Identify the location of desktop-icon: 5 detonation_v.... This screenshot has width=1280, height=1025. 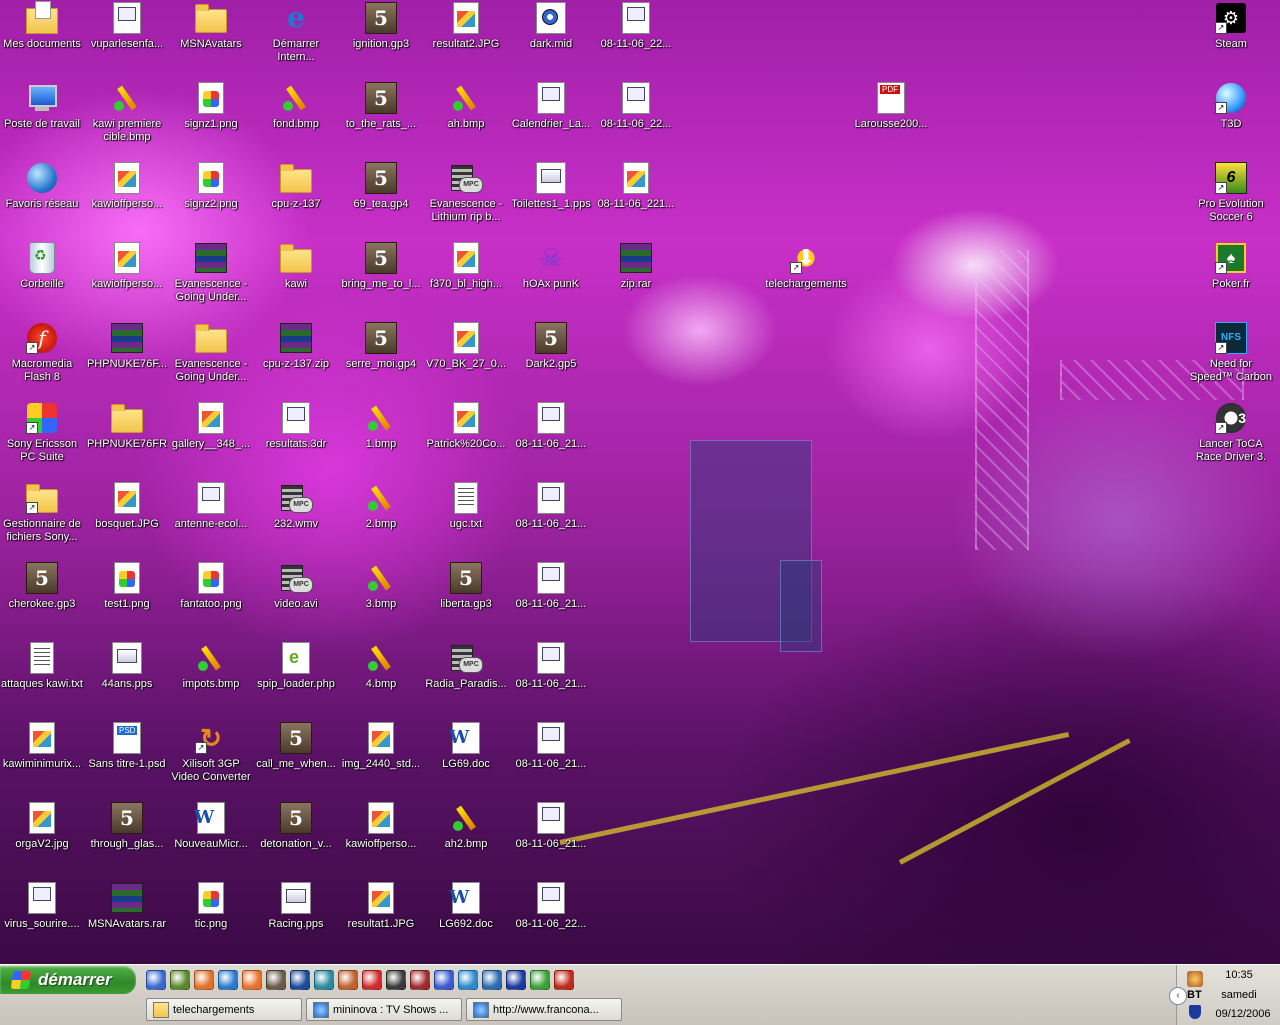
(296, 826).